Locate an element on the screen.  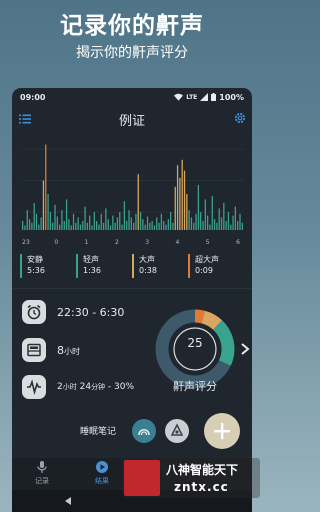
x-tick-label: 1 is located at coordinates (87, 242).